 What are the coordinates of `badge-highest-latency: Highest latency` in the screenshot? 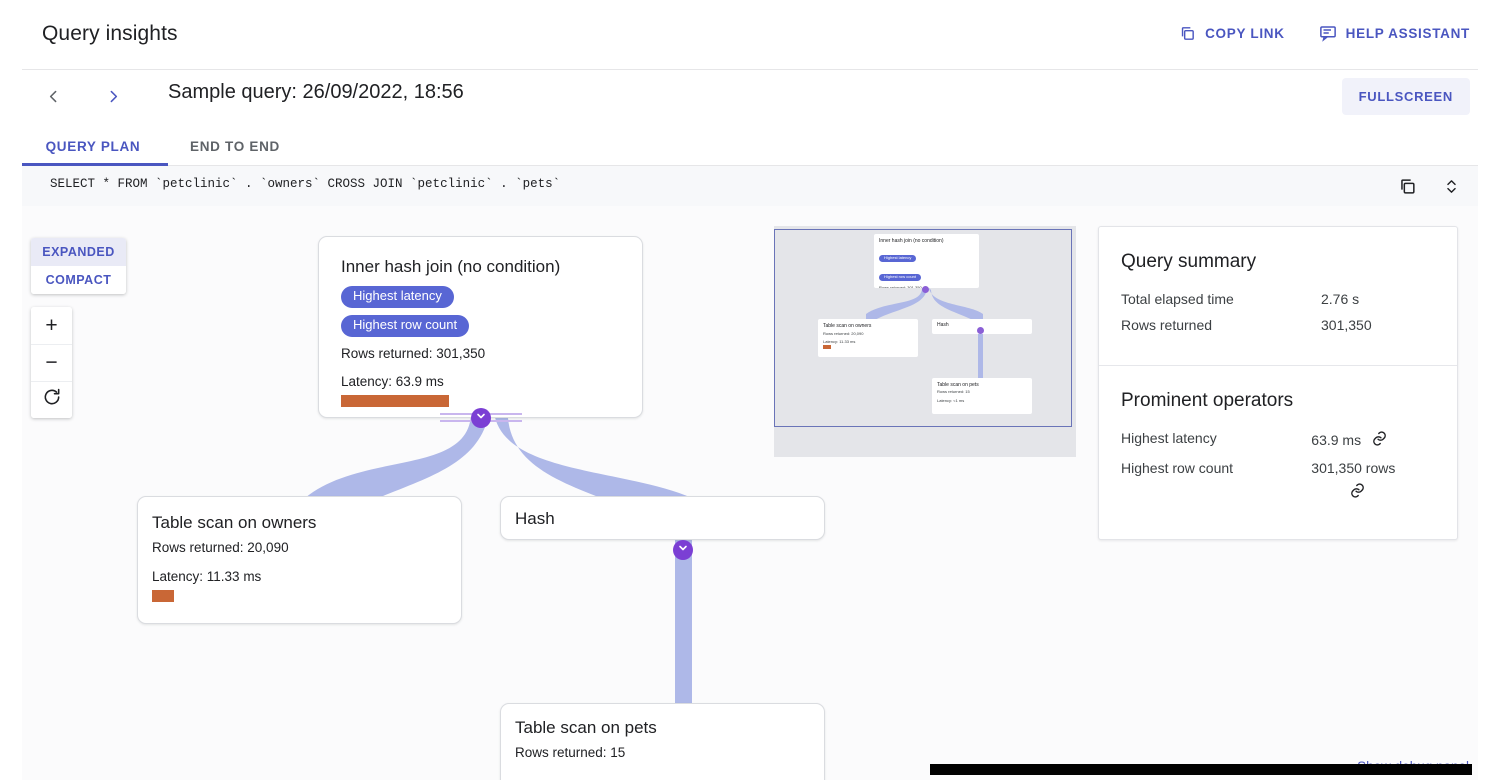 It's located at (397, 297).